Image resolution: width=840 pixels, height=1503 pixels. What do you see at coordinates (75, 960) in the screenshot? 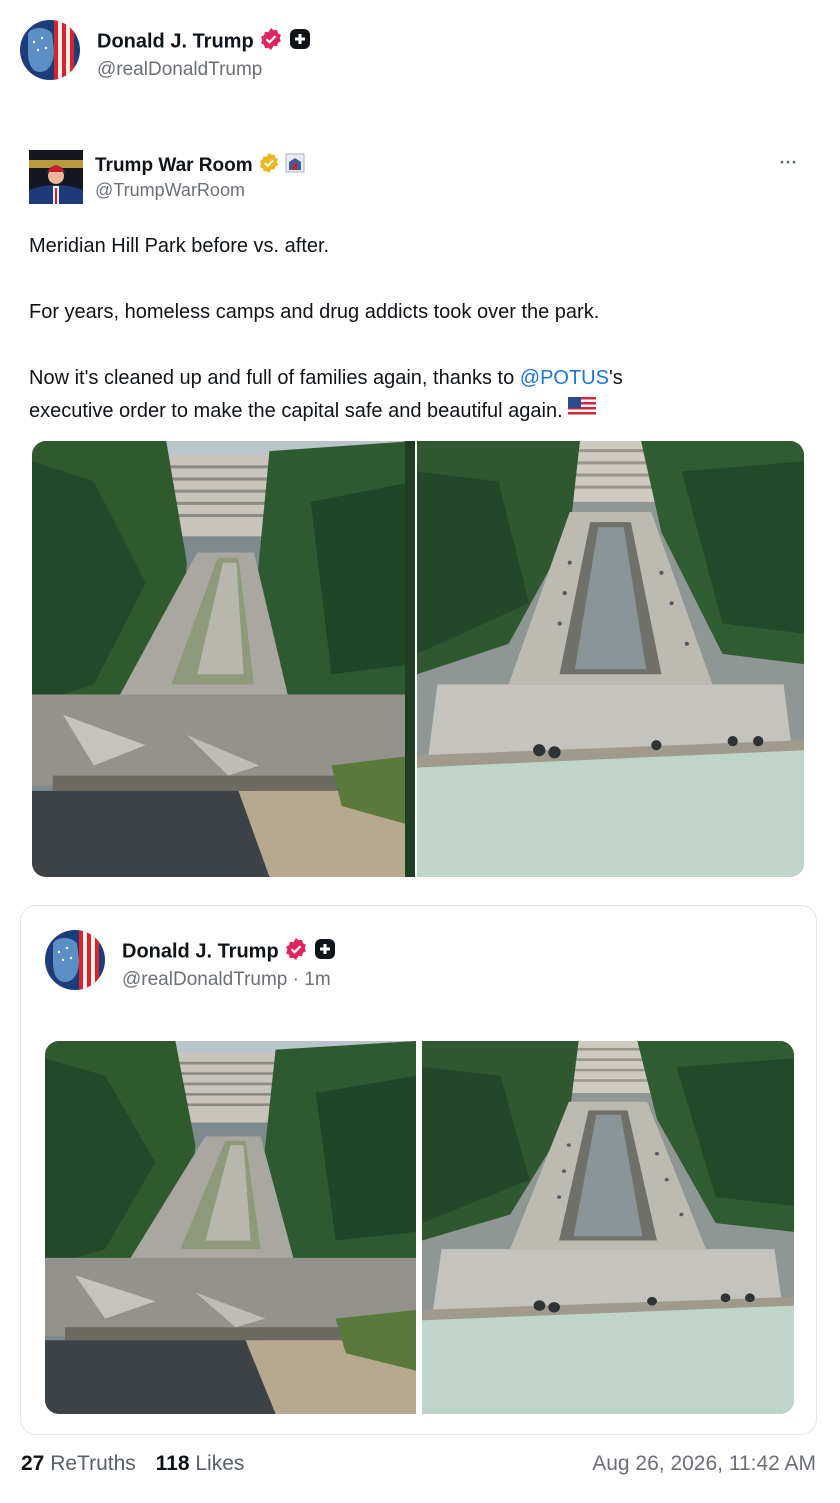
I see `embedded-author-avatar` at bounding box center [75, 960].